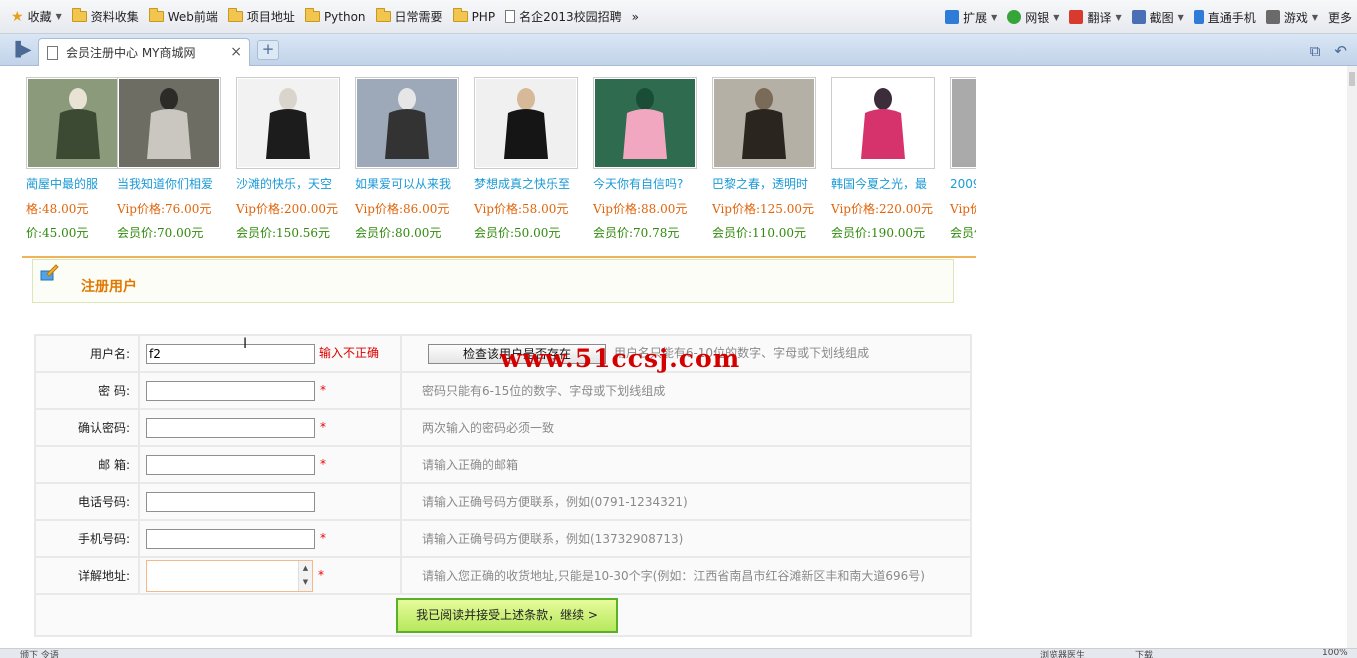 This screenshot has width=1357, height=658. I want to click on bookmark-page: 名企2013校园招聘, so click(563, 17).